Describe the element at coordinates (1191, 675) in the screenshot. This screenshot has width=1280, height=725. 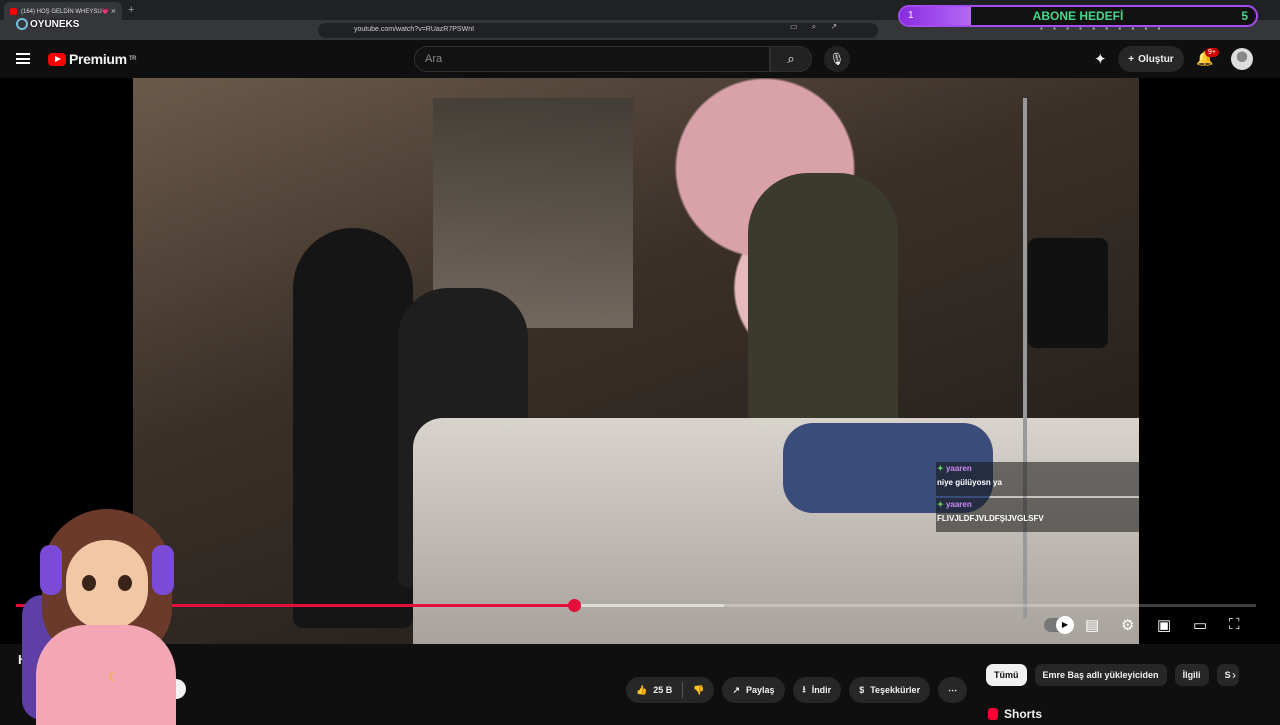
I see `chip-related: İlgili` at that location.